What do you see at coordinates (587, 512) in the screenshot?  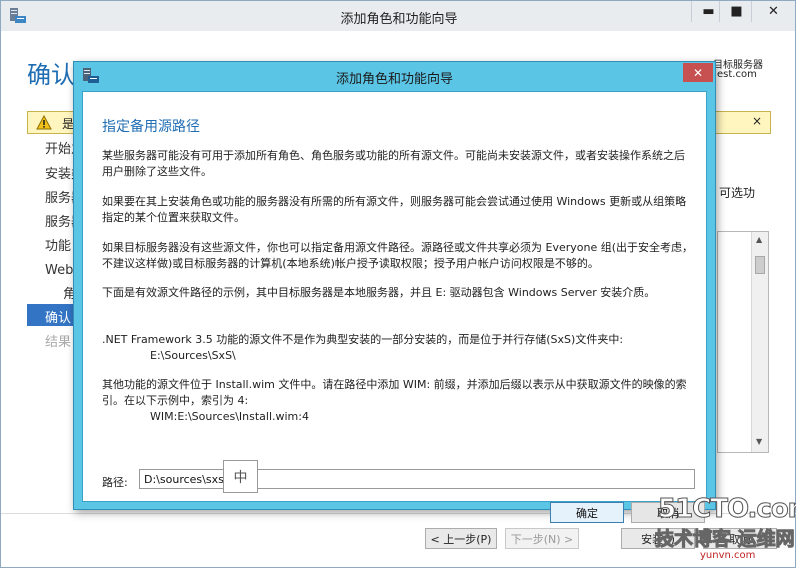 I see `ok-button: 确定` at bounding box center [587, 512].